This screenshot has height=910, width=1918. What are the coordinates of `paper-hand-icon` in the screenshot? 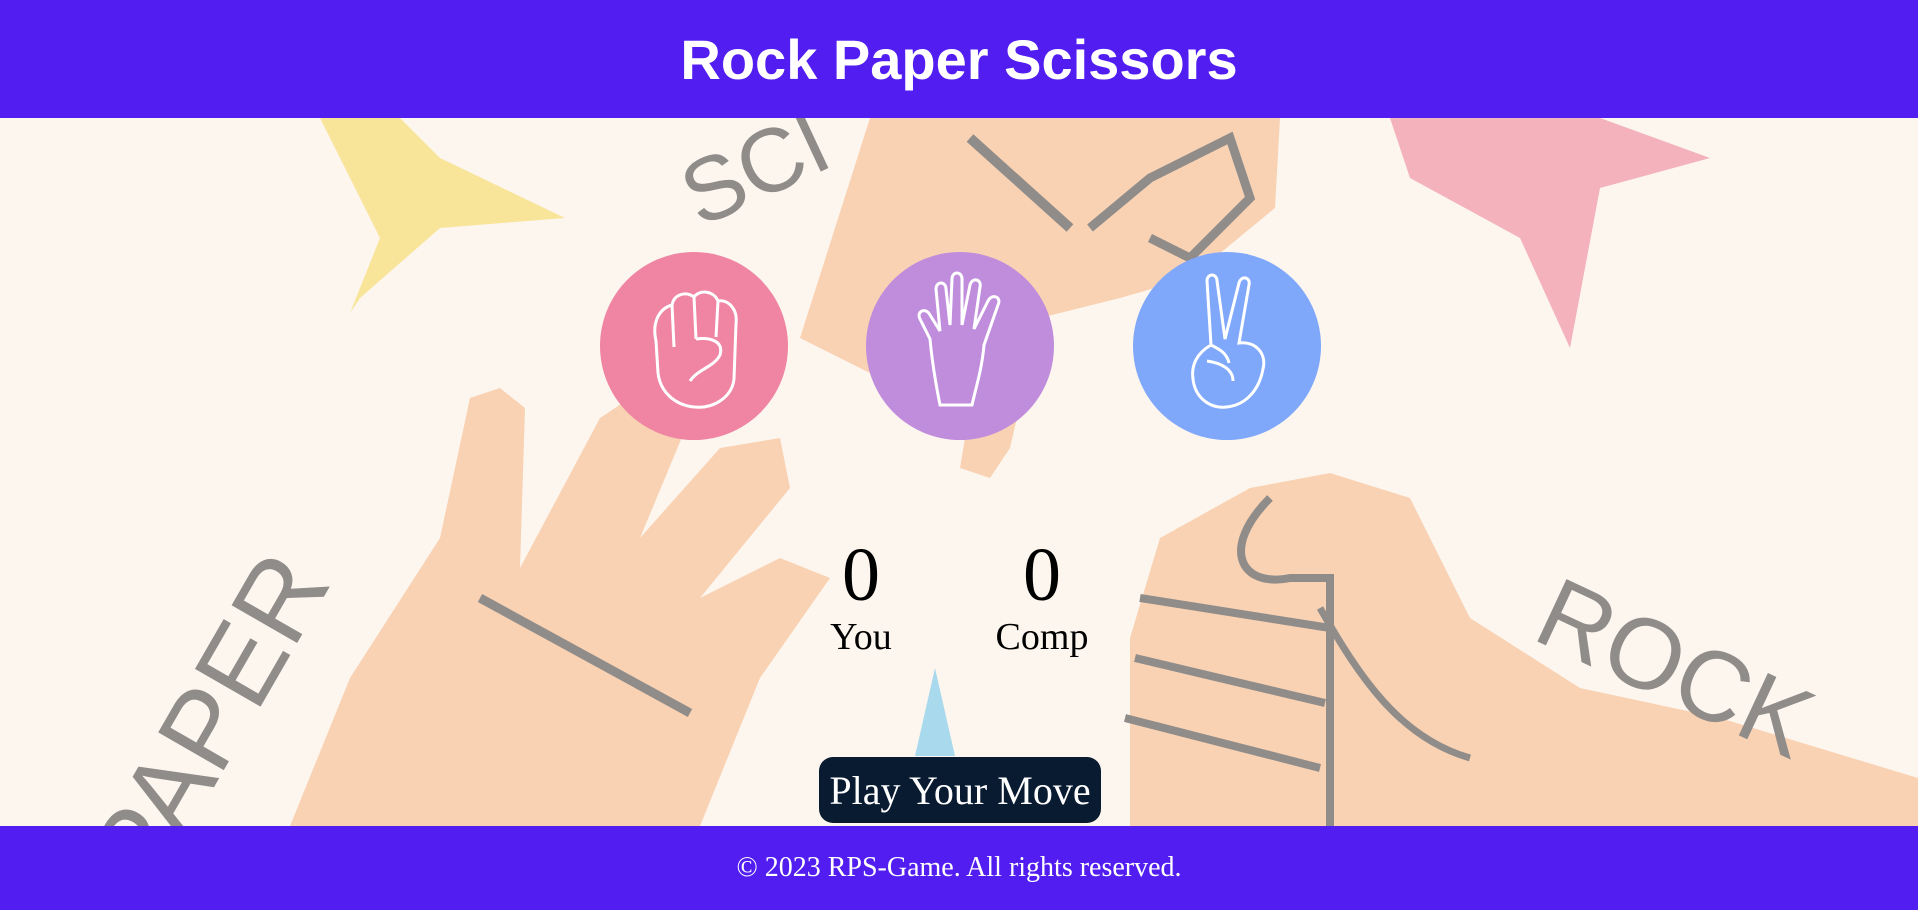 It's located at (960, 346).